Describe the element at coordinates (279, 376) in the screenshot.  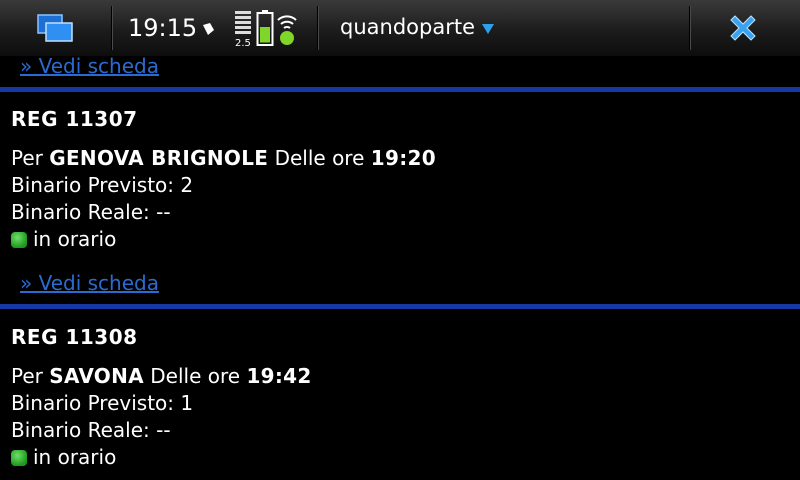
I see `departure-time: 19:42` at that location.